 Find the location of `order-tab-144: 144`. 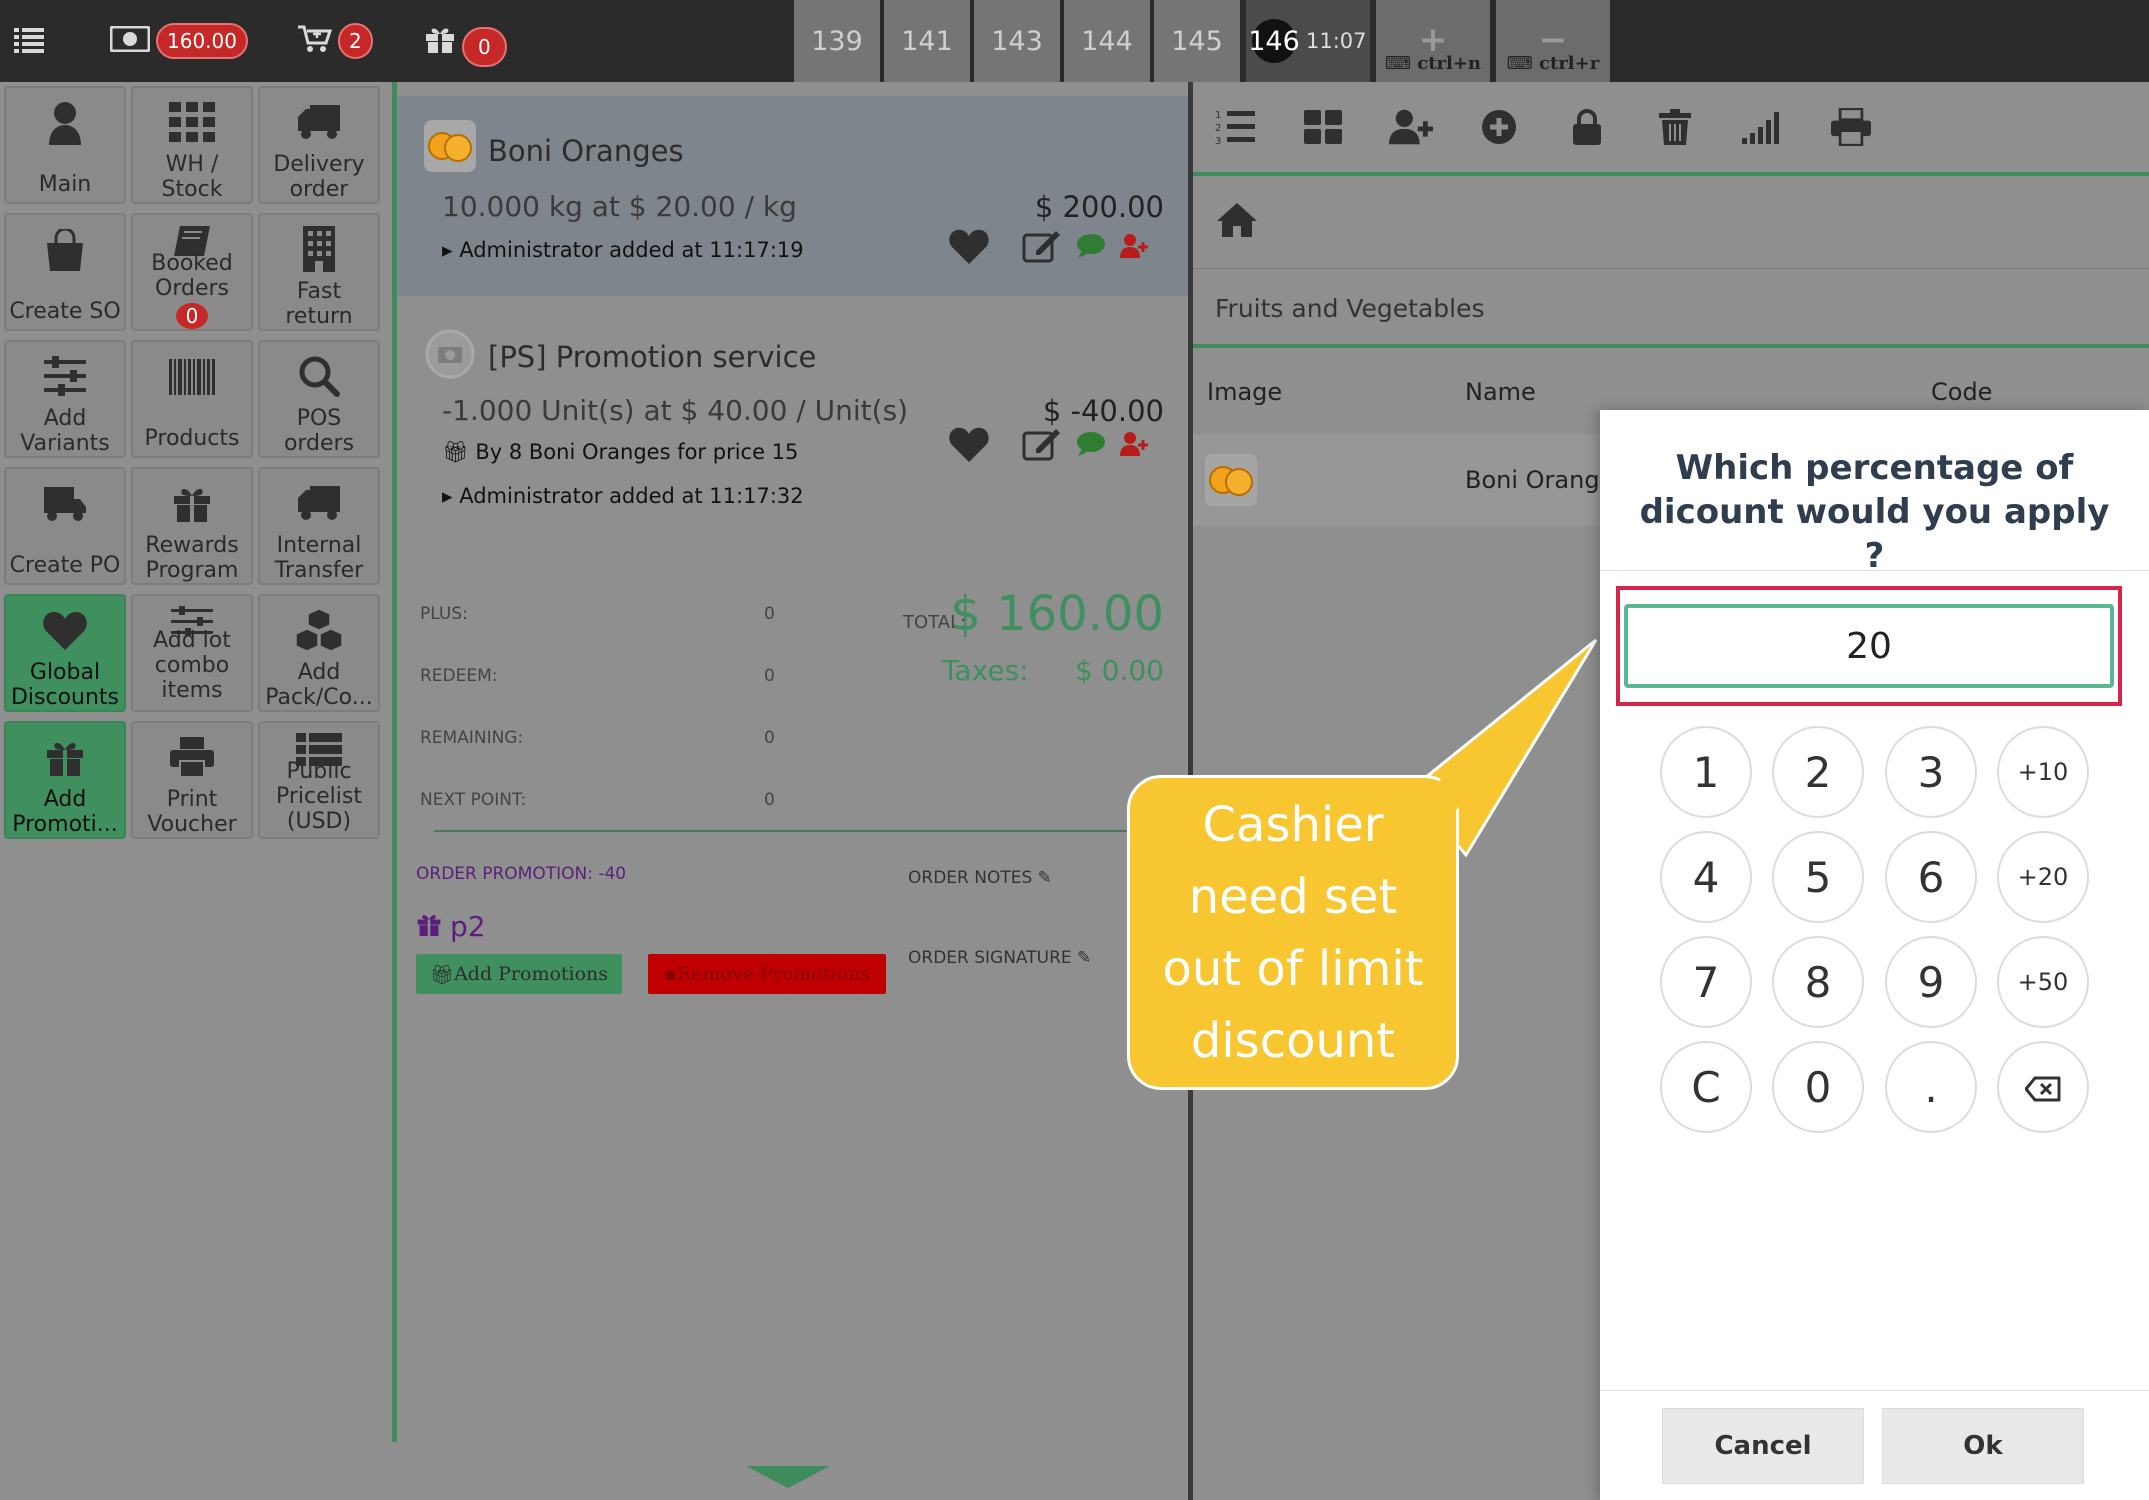

order-tab-144: 144 is located at coordinates (1107, 41).